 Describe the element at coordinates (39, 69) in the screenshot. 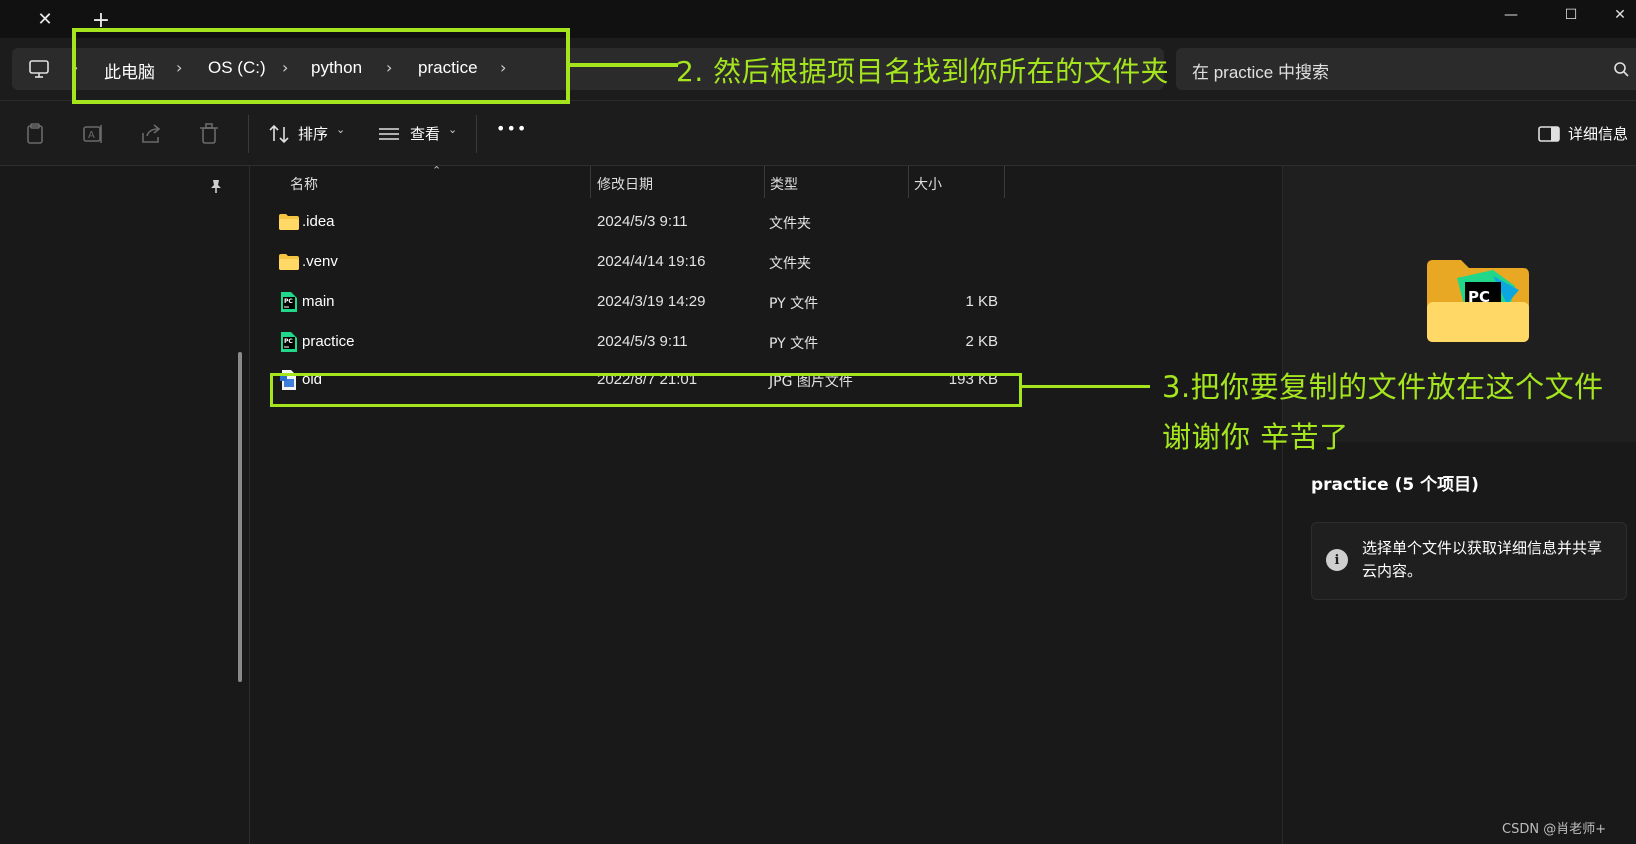

I see `computer-icon` at that location.